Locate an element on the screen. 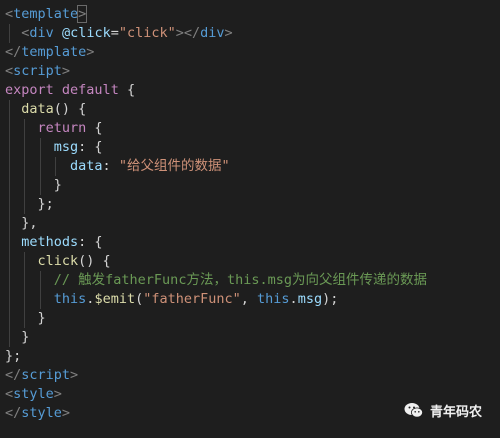 The width and height of the screenshot is (500, 438). code-token: click is located at coordinates (58, 261).